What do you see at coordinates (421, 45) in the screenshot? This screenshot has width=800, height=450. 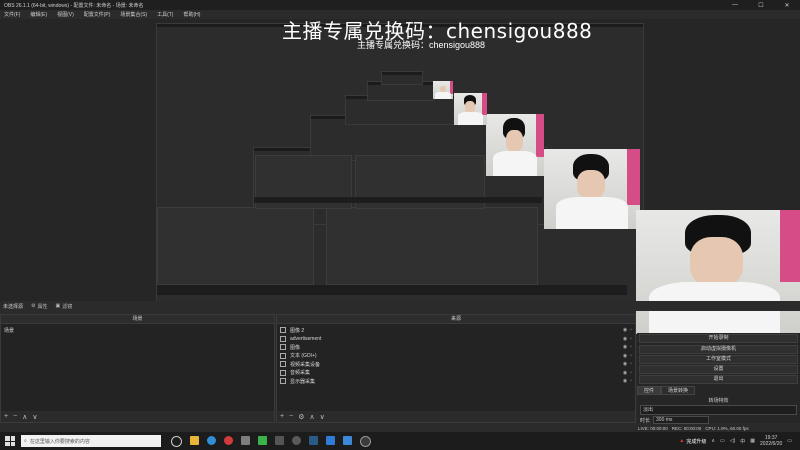 I see `overlay-text-nested: 主播专属兑换码：chensigou888` at bounding box center [421, 45].